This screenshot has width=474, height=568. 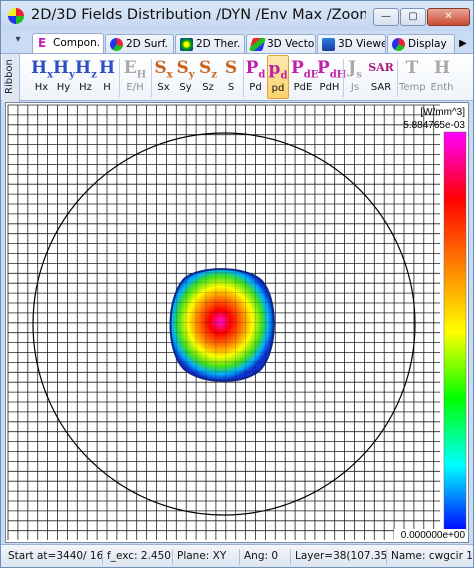 I want to click on vector-3d-icon, so click(x=257, y=44).